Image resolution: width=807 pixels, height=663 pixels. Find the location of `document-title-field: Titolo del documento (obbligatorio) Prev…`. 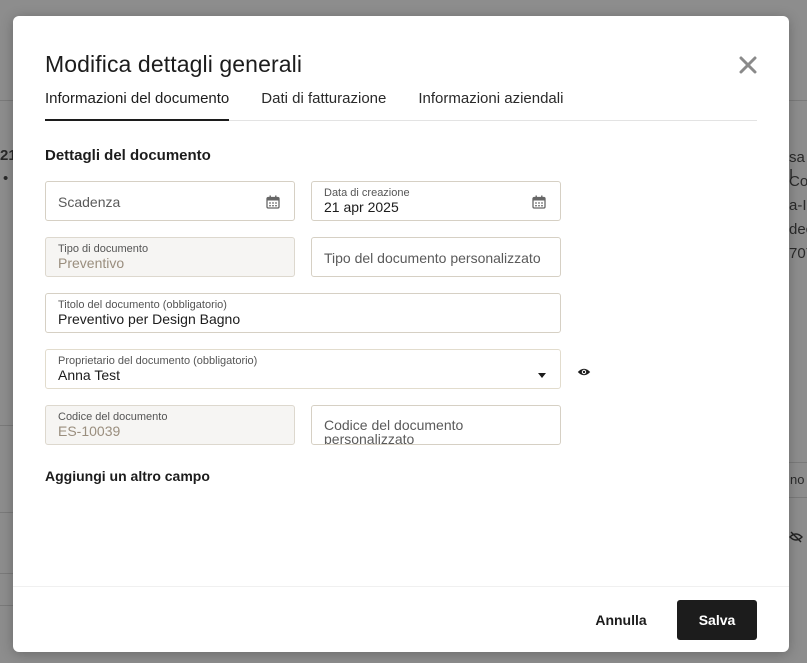

document-title-field: Titolo del documento (obbligatorio) Prev… is located at coordinates (303, 313).